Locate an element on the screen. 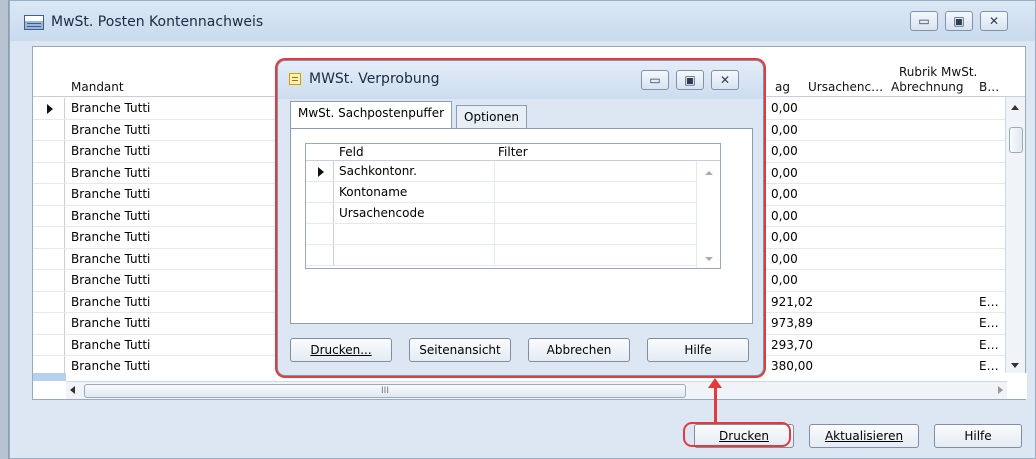  filter-row: Ursachencode is located at coordinates (501, 213).